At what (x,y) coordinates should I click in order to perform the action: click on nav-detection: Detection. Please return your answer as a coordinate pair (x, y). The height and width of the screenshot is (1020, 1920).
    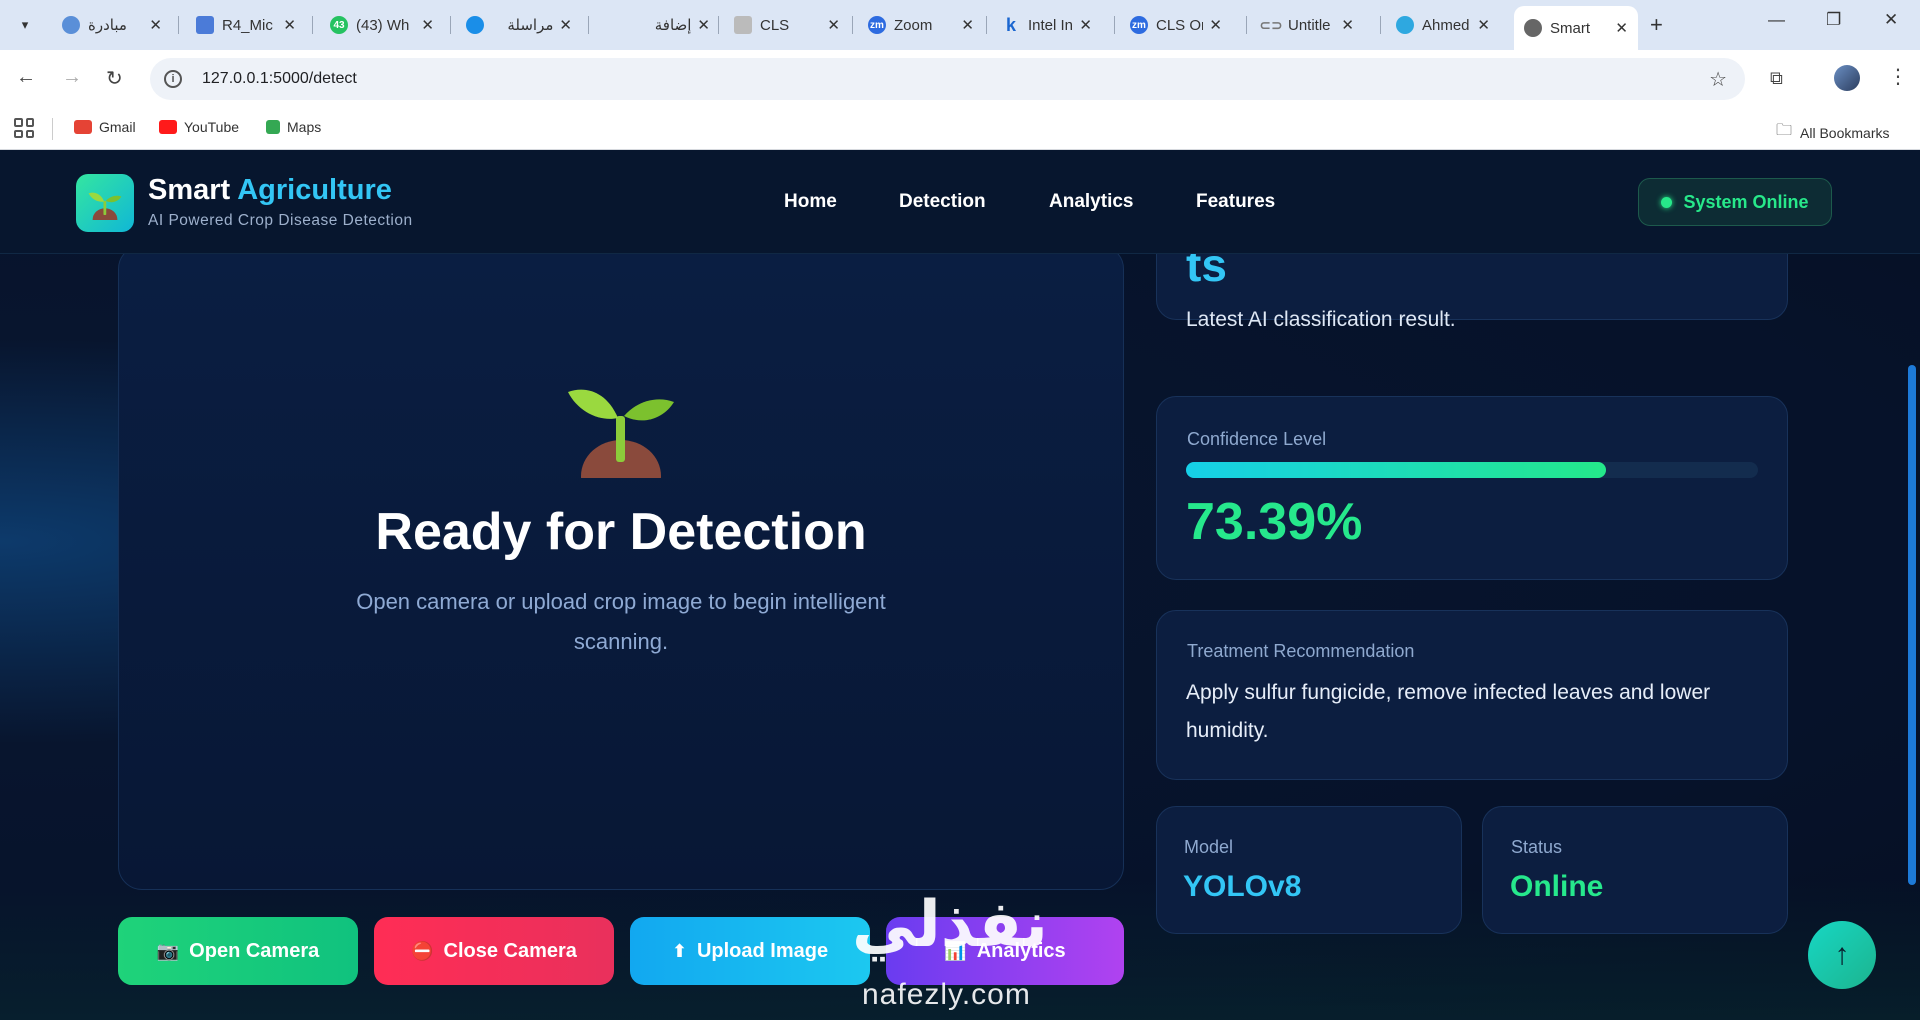
    Looking at the image, I should click on (942, 202).